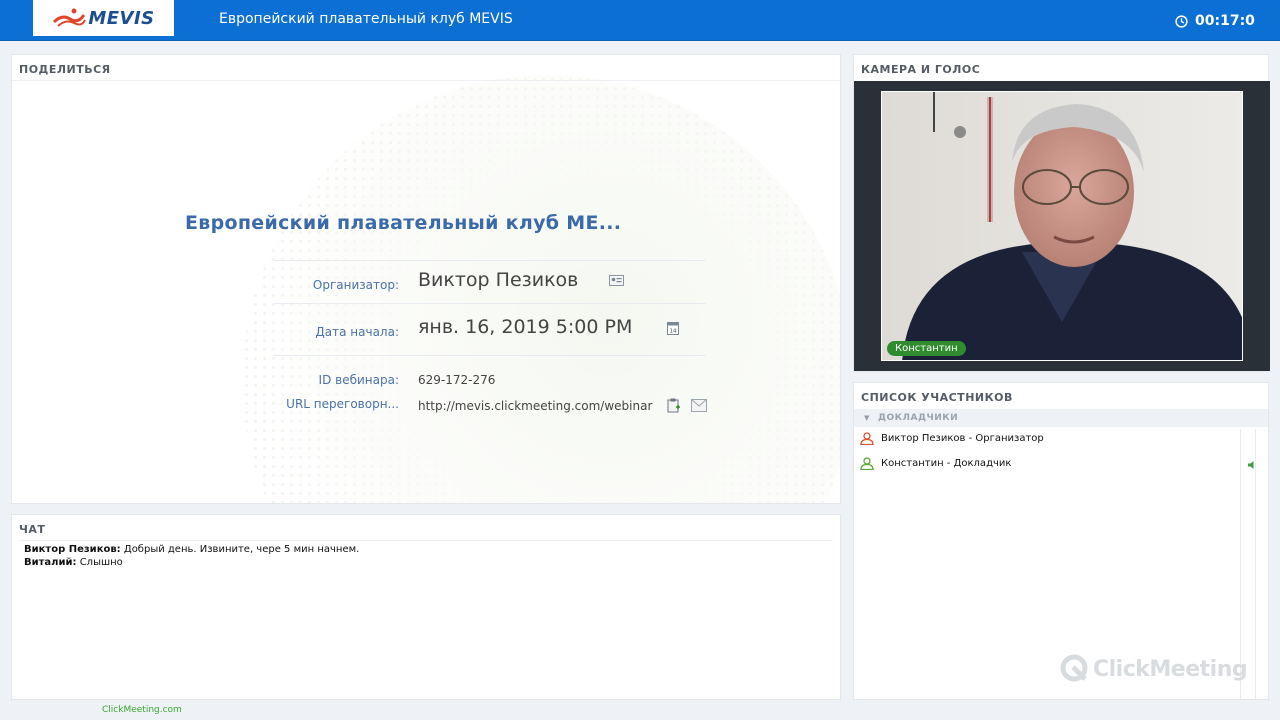 This screenshot has height=720, width=1280. What do you see at coordinates (1170, 669) in the screenshot?
I see `clickmeeting-logo-text: ClickMeeting` at bounding box center [1170, 669].